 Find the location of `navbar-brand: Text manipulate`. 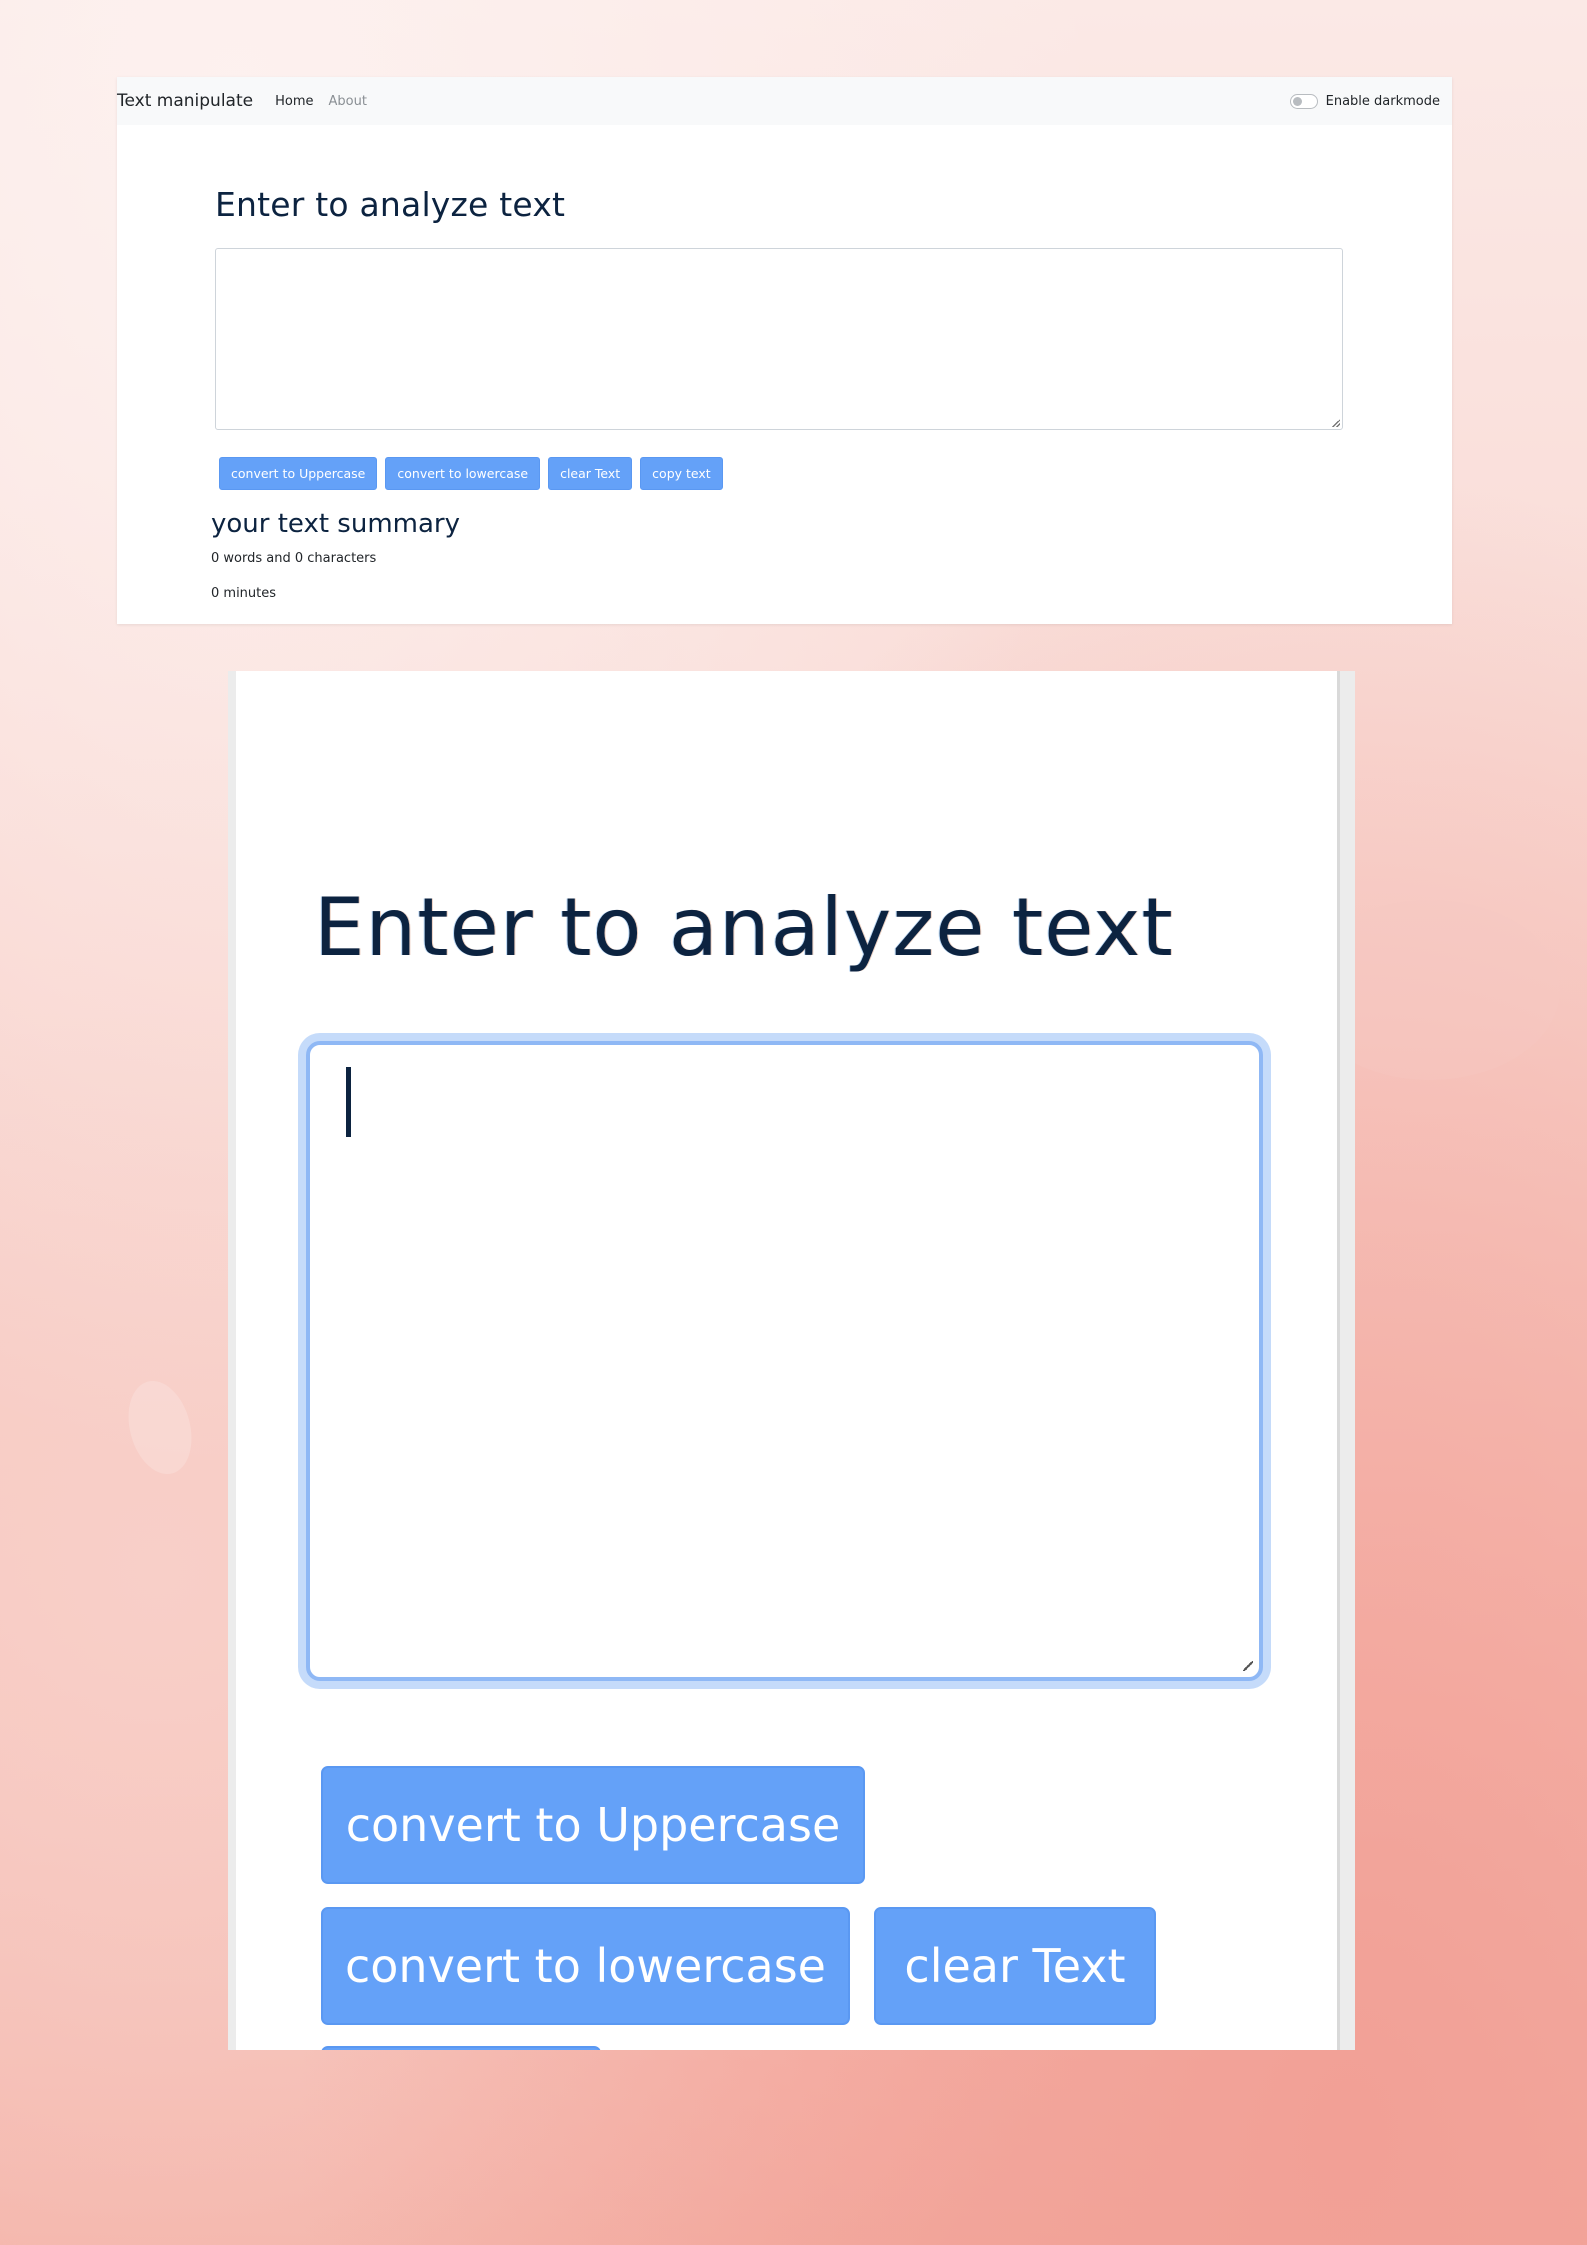

navbar-brand: Text manipulate is located at coordinates (185, 101).